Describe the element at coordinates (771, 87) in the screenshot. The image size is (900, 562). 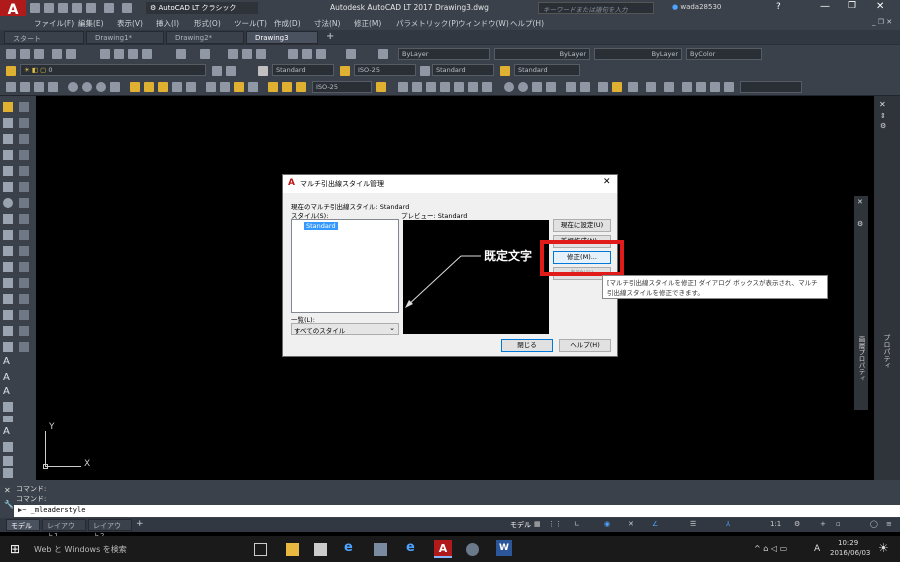
I see `empty-combo` at that location.